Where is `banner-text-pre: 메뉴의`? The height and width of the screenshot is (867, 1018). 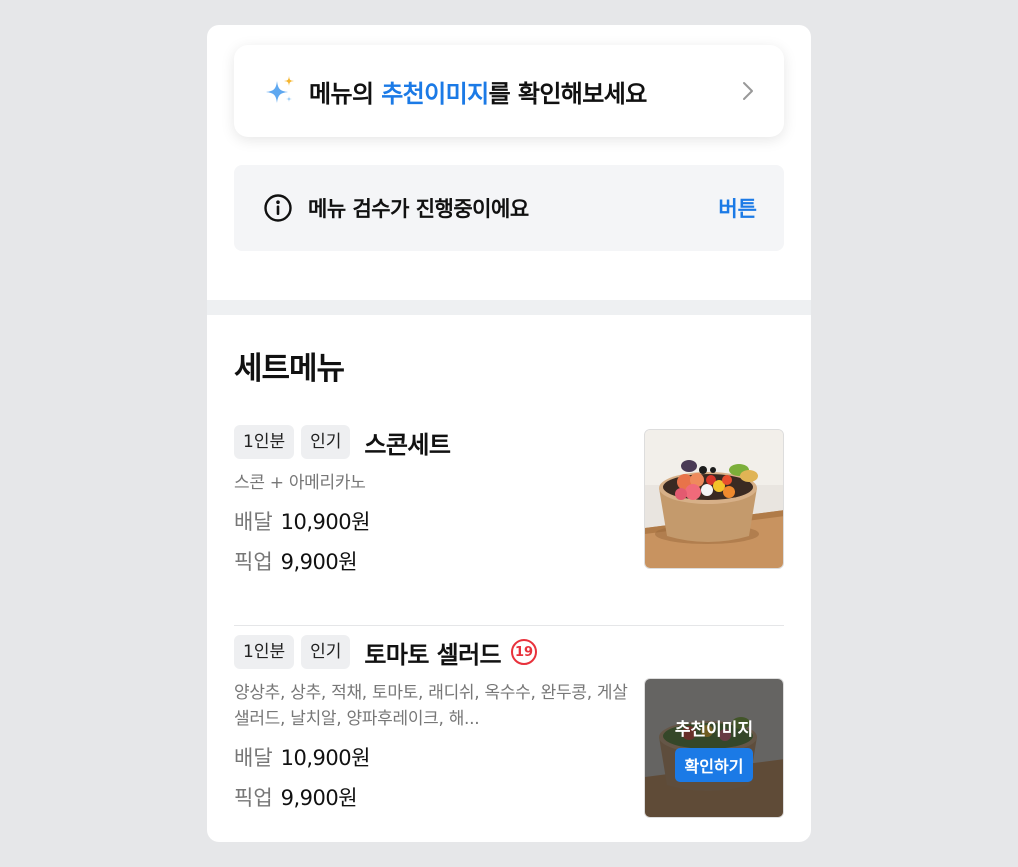
banner-text-pre: 메뉴의 is located at coordinates (345, 93).